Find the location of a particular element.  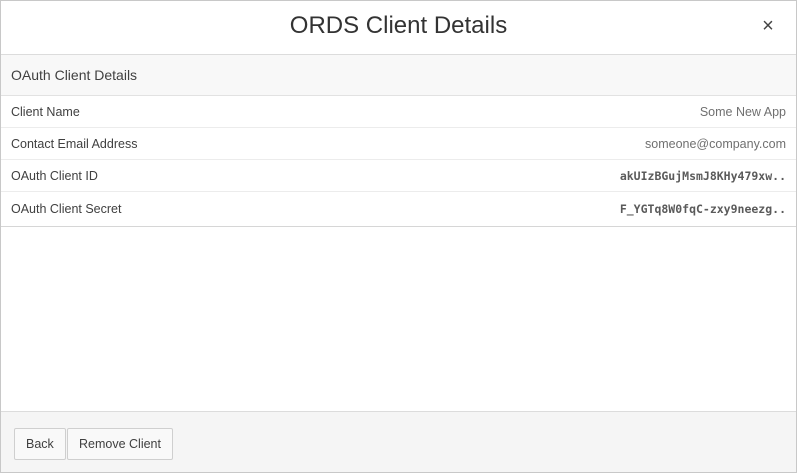

client-id-label: OAuth Client ID is located at coordinates (54, 175).